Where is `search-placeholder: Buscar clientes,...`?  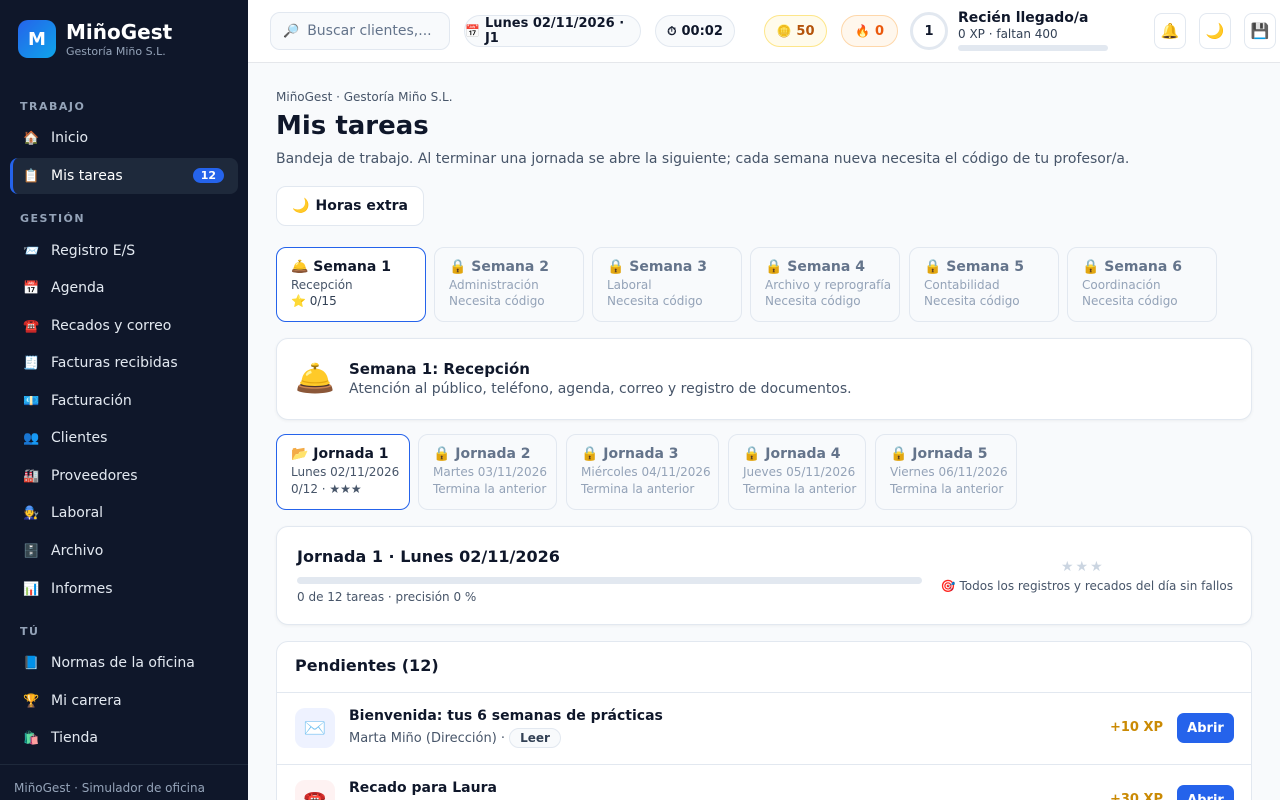
search-placeholder: Buscar clientes,... is located at coordinates (369, 31).